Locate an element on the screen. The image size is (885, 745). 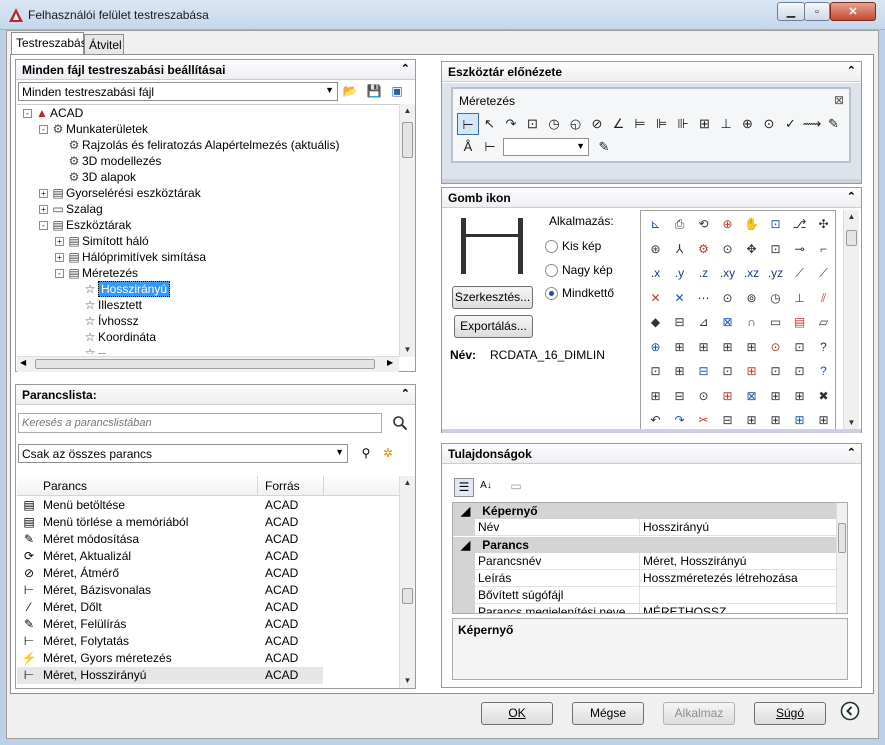
button-image-icon: ⟲ is located at coordinates (703, 224).